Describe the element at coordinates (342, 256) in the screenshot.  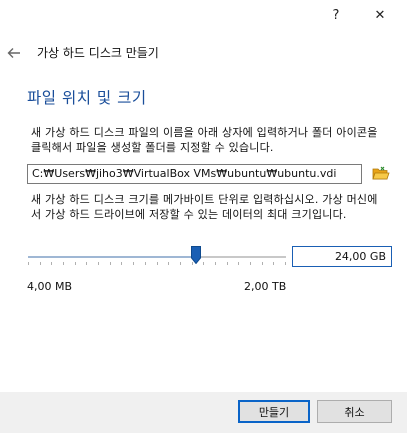
I see `disk-size-input: 24,00 GB` at that location.